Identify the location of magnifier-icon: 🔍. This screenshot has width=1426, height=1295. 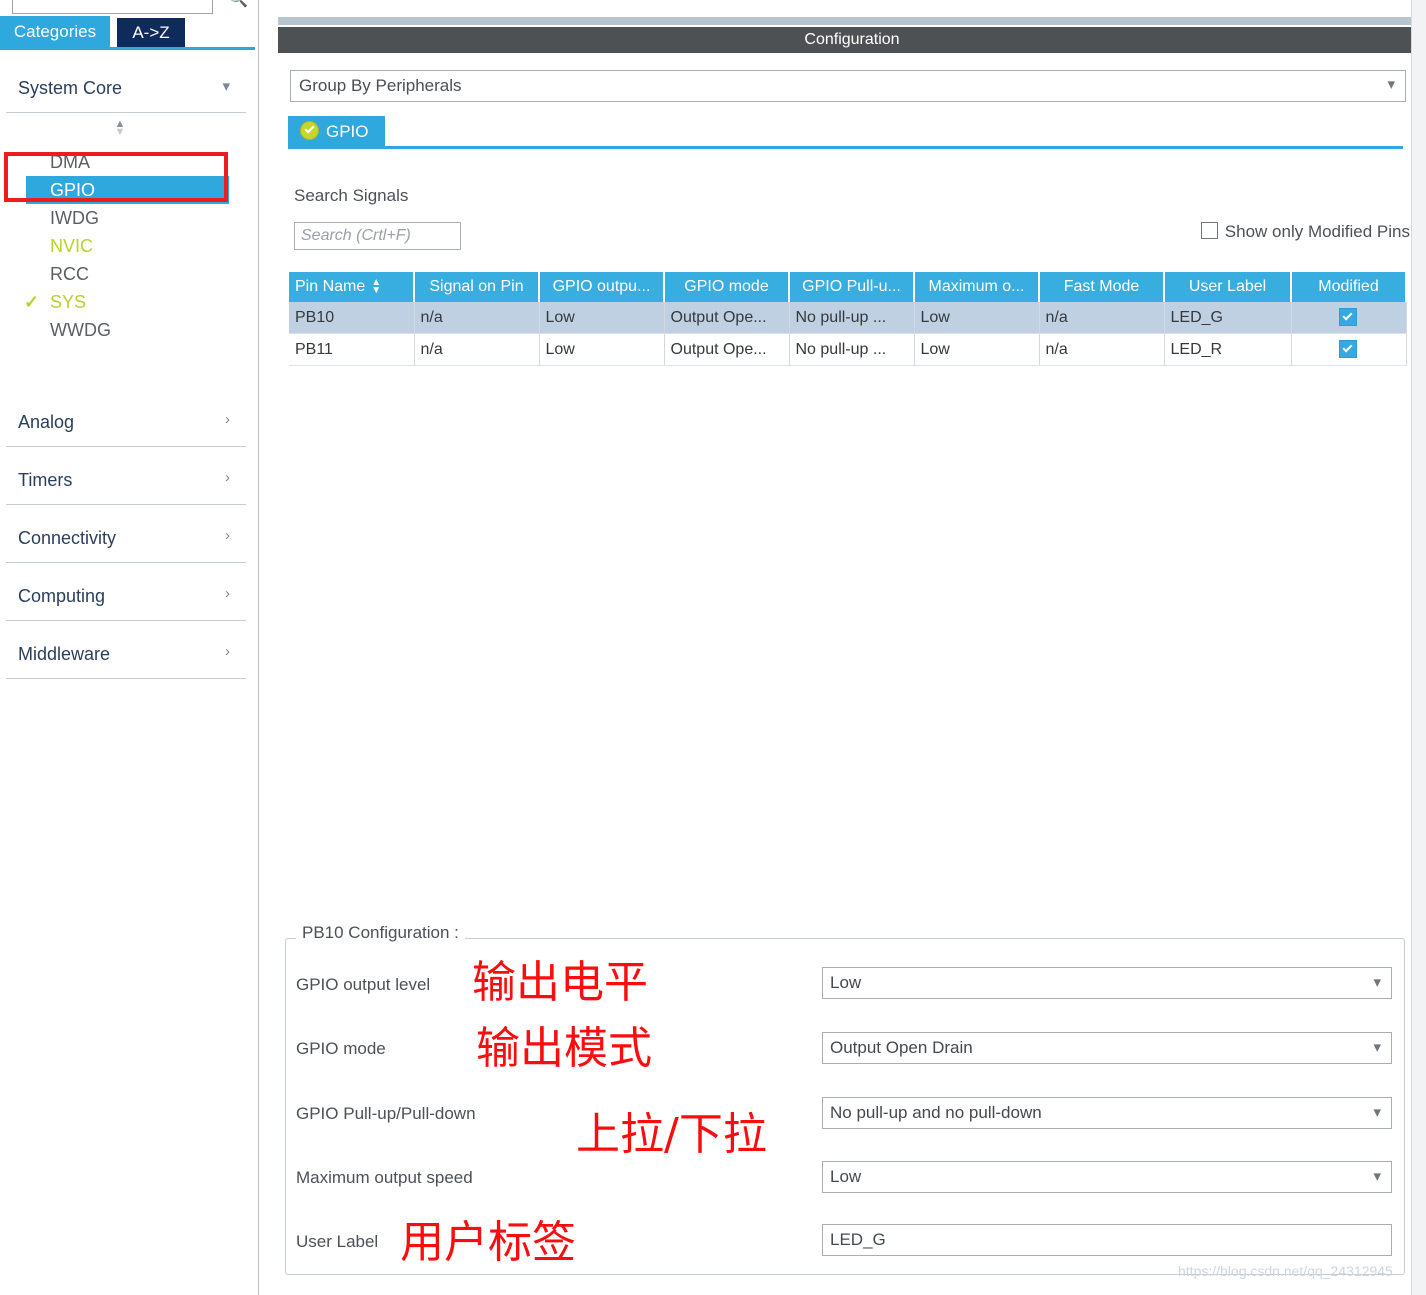
(238, 4).